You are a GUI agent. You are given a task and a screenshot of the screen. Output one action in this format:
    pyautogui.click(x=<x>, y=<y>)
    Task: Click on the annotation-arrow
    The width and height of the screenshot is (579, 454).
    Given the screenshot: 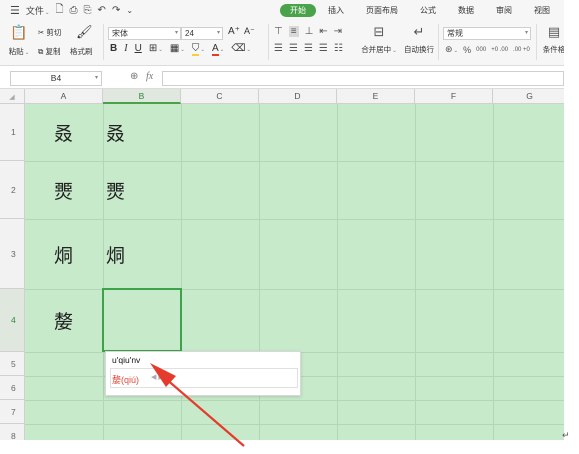 What is the action you would take?
    pyautogui.click(x=197, y=405)
    